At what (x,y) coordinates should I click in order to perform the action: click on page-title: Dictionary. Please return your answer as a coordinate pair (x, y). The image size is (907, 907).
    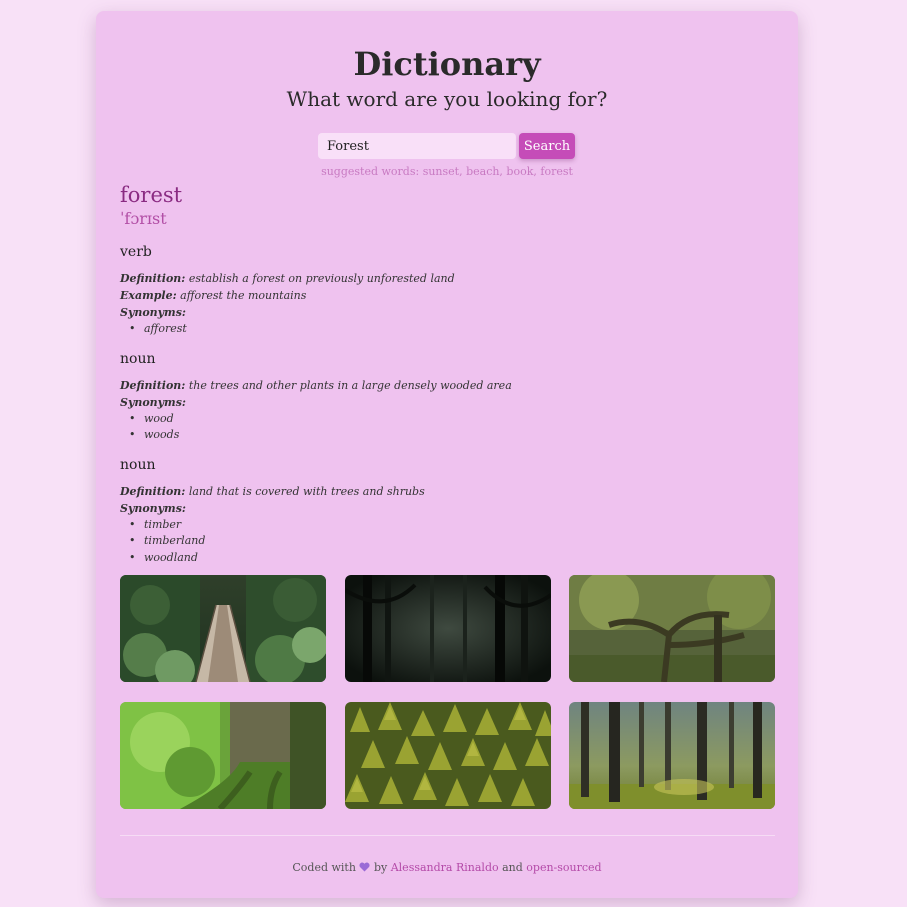
    Looking at the image, I should click on (447, 64).